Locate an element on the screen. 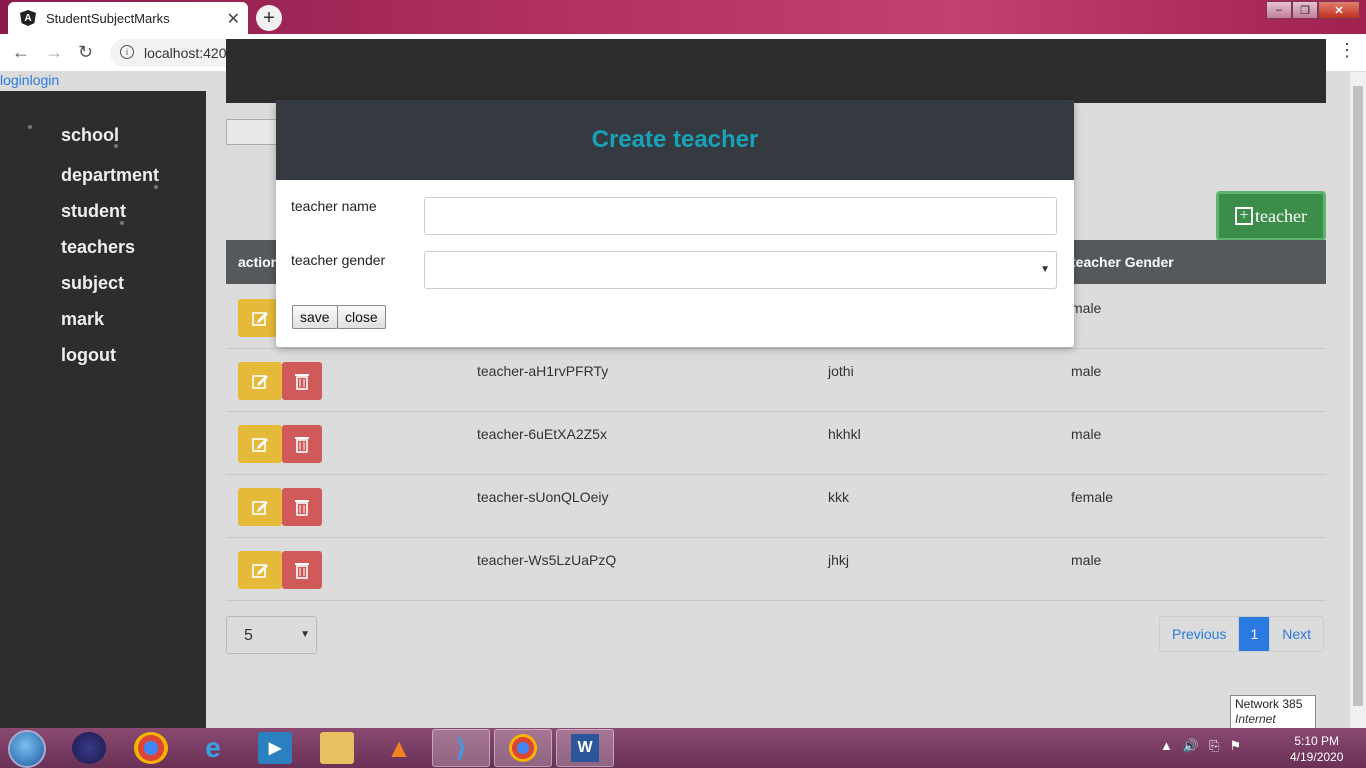  table-row: teacher-6uEtXA2Z5x hkhkl male is located at coordinates (776, 443).